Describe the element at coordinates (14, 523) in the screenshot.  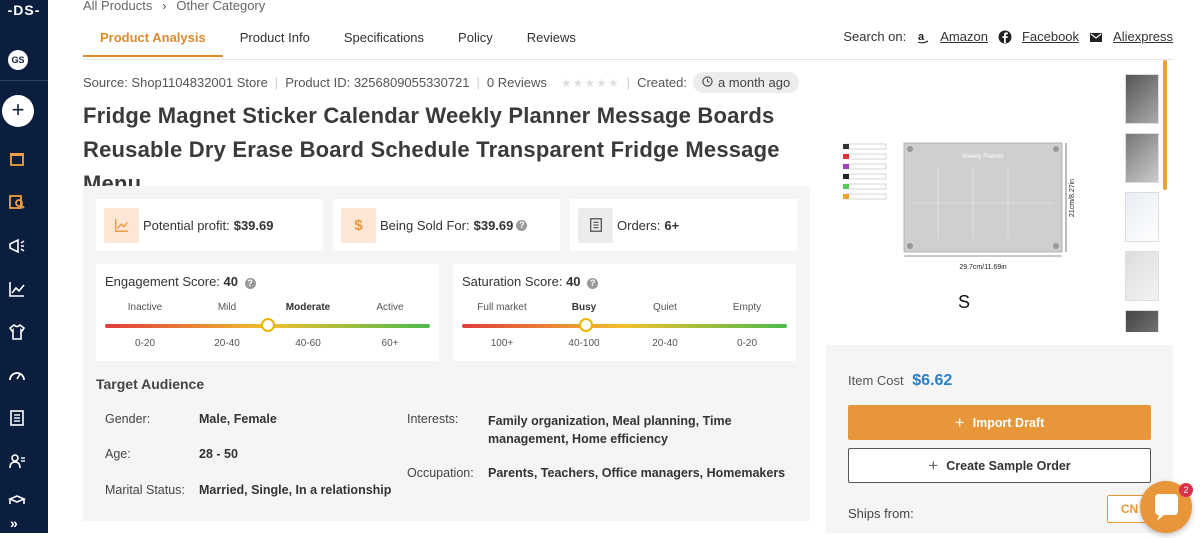
I see `expand-sidebar-button: »` at that location.